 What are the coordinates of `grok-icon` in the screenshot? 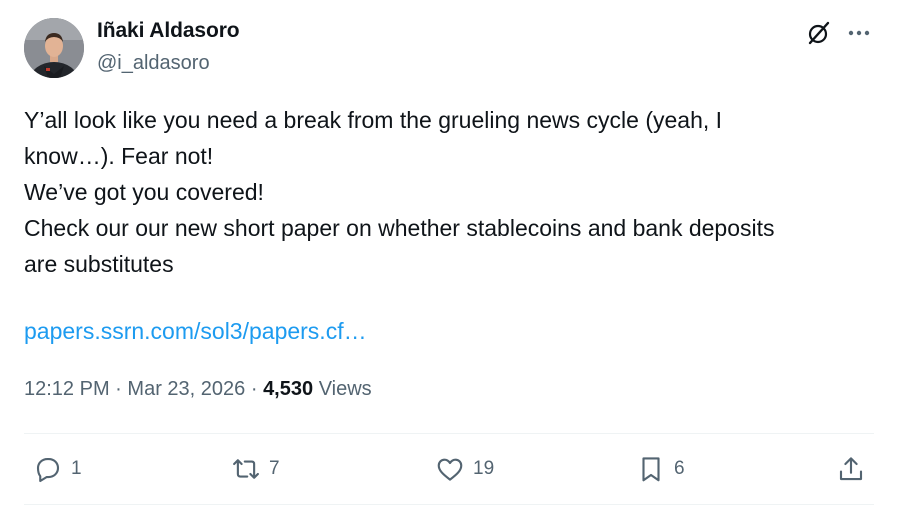 It's located at (819, 33).